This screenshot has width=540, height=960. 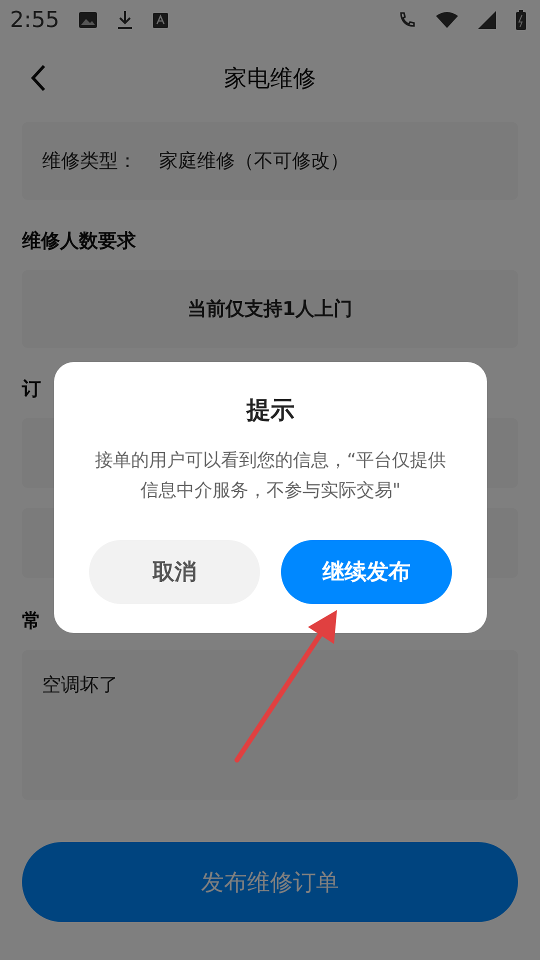 What do you see at coordinates (270, 79) in the screenshot?
I see `page-title: 家电维修` at bounding box center [270, 79].